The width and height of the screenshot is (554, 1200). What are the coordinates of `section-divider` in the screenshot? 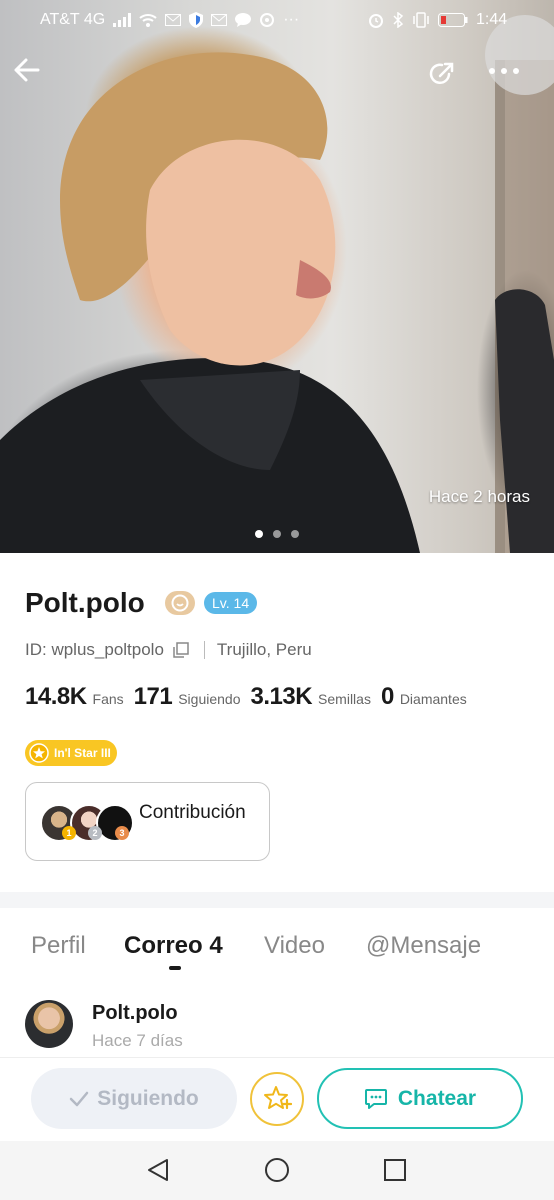 It's located at (277, 900).